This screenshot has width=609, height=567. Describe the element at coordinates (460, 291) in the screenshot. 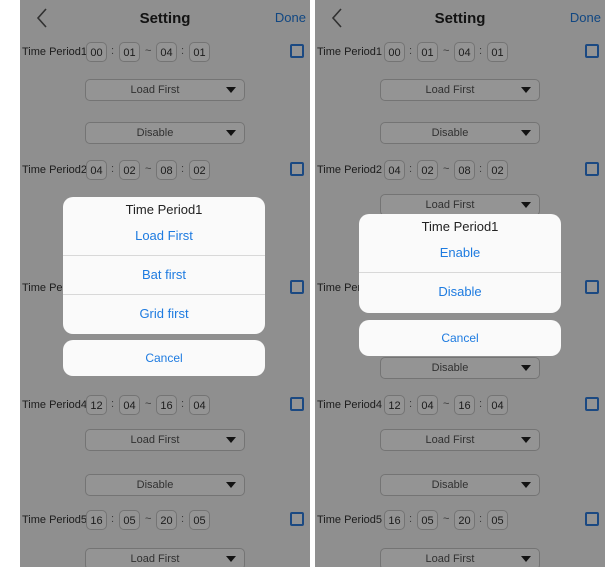

I see `option-disable: Disable` at that location.